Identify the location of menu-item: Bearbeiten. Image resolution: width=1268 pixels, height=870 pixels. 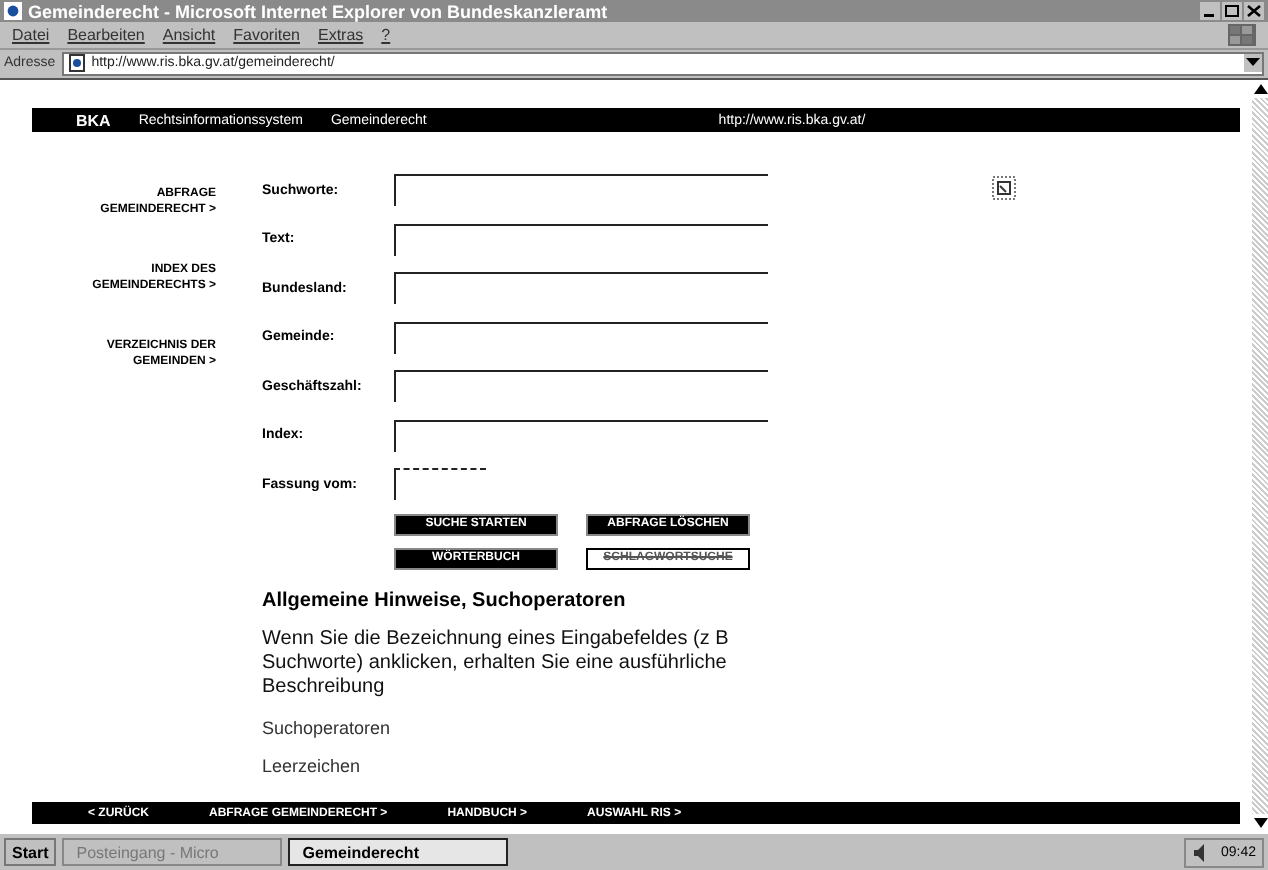
(106, 35).